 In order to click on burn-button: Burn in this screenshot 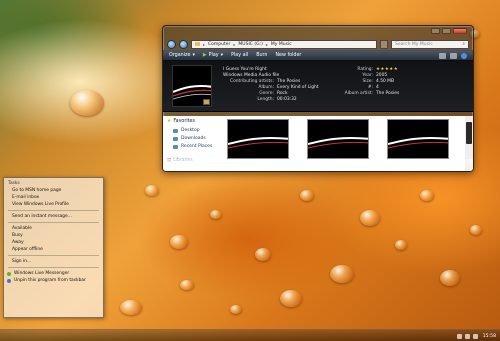, I will do `click(261, 55)`.